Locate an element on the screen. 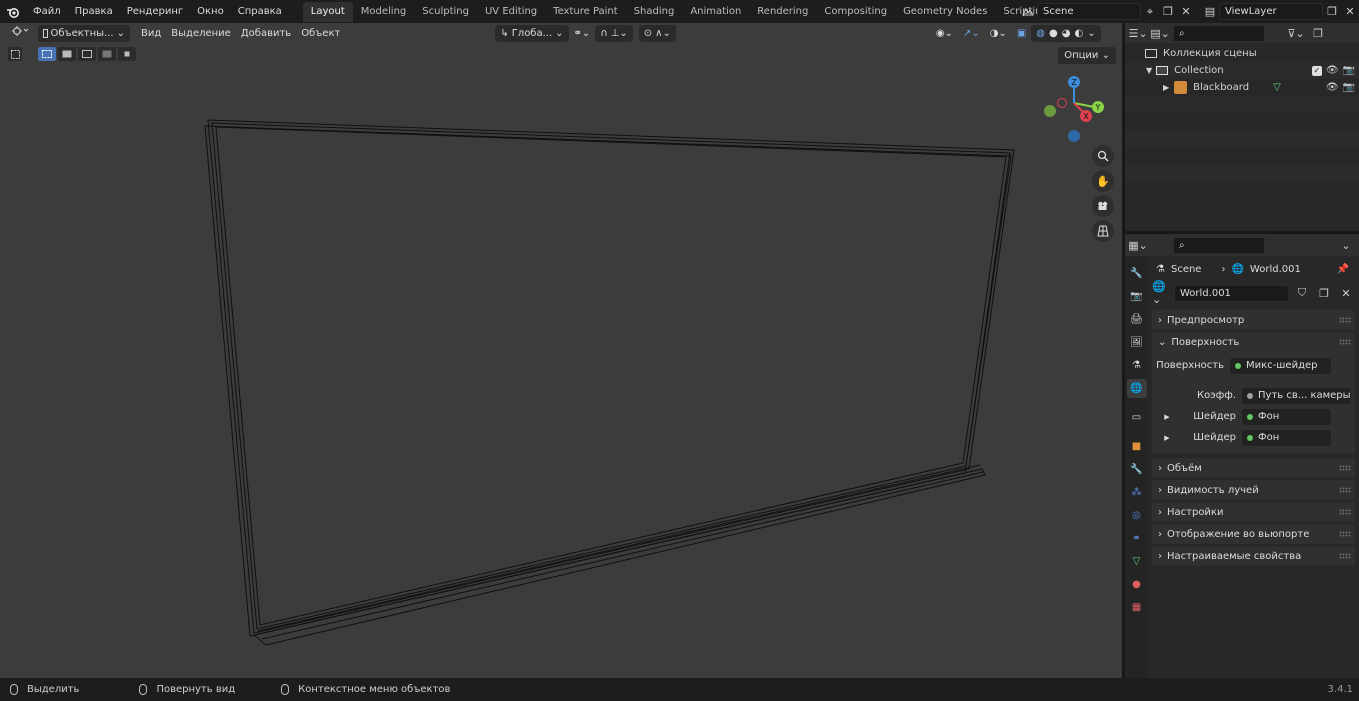 This screenshot has height=701, width=1359. tab-uv-editing: UV Editing is located at coordinates (511, 12).